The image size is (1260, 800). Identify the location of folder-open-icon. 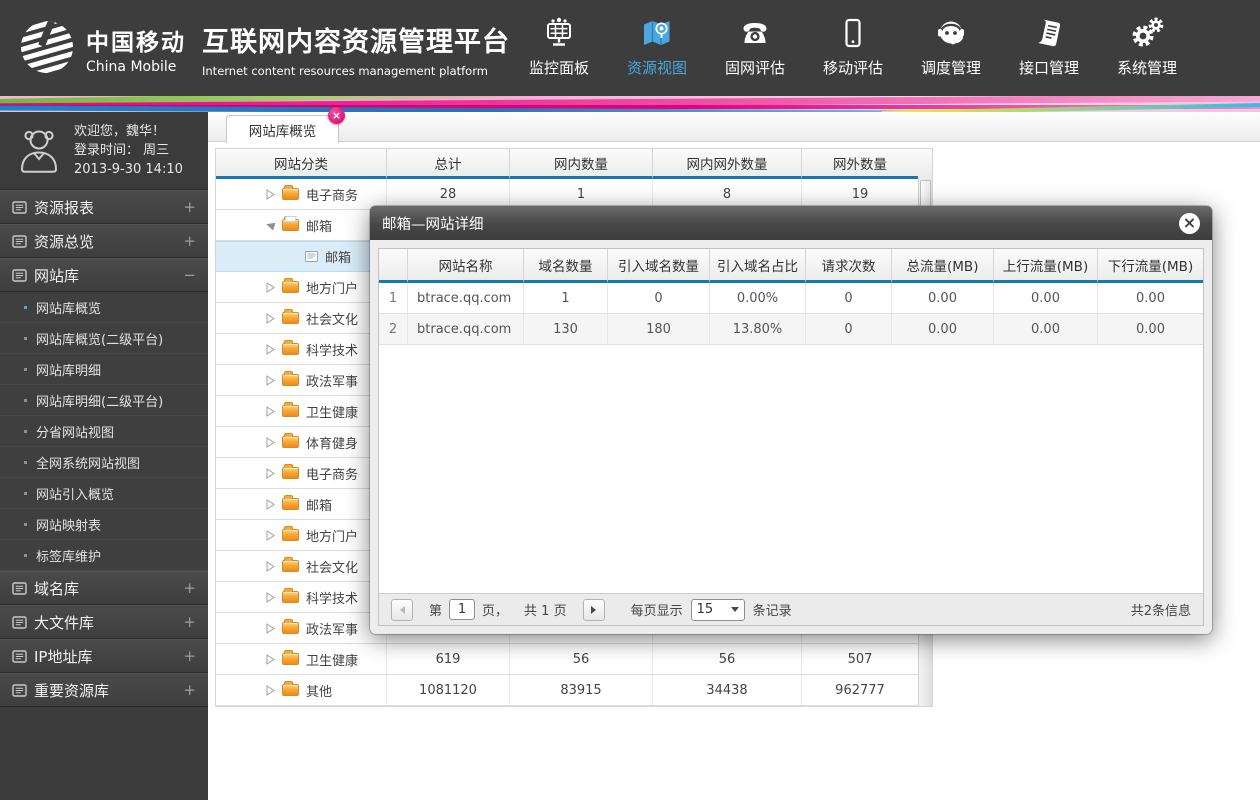
(290, 223).